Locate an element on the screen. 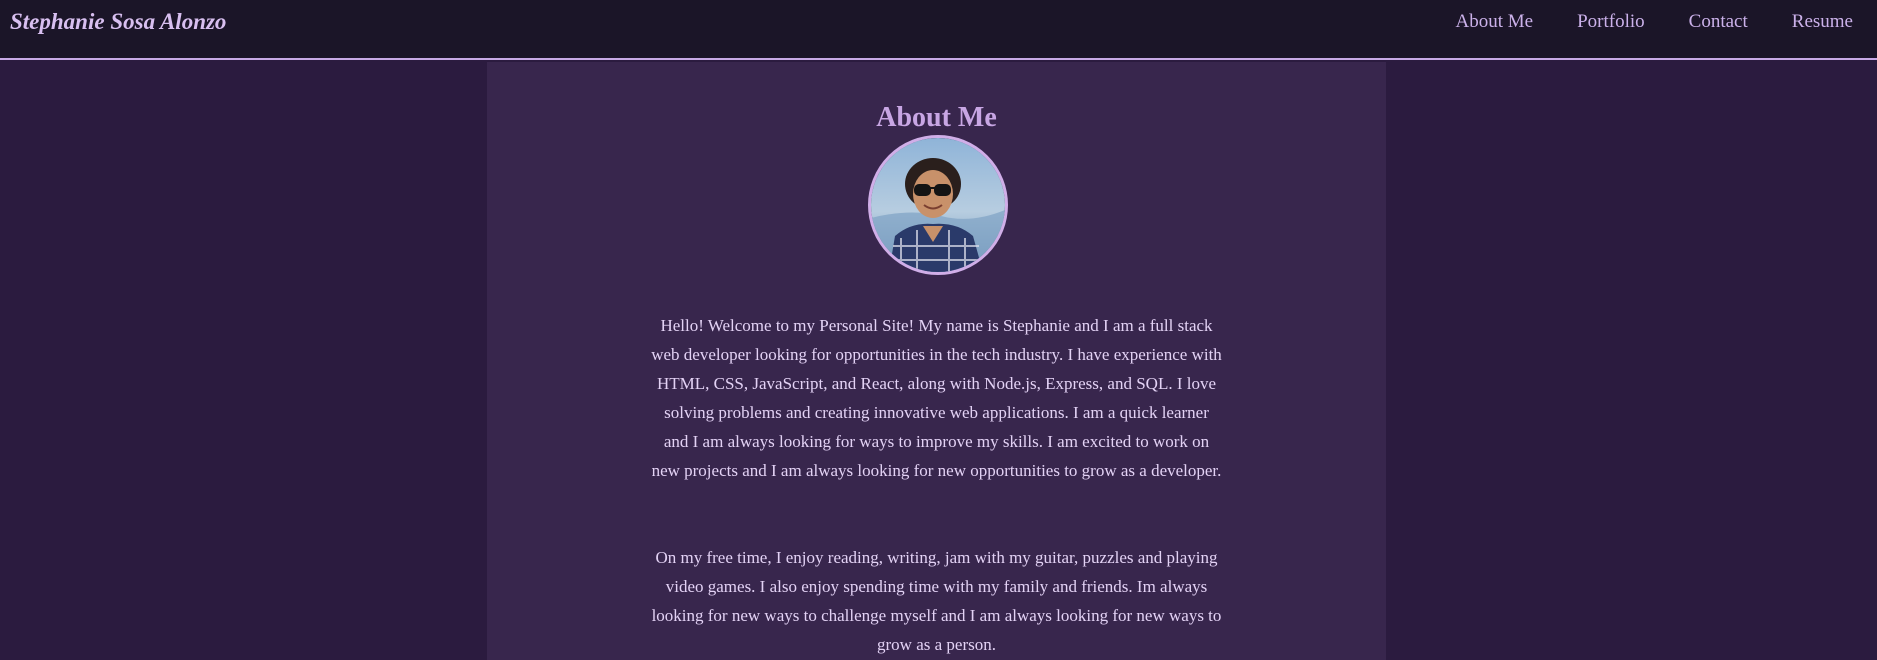 This screenshot has height=660, width=1877. site-brand: Stephanie Sosa Alonzo is located at coordinates (118, 22).